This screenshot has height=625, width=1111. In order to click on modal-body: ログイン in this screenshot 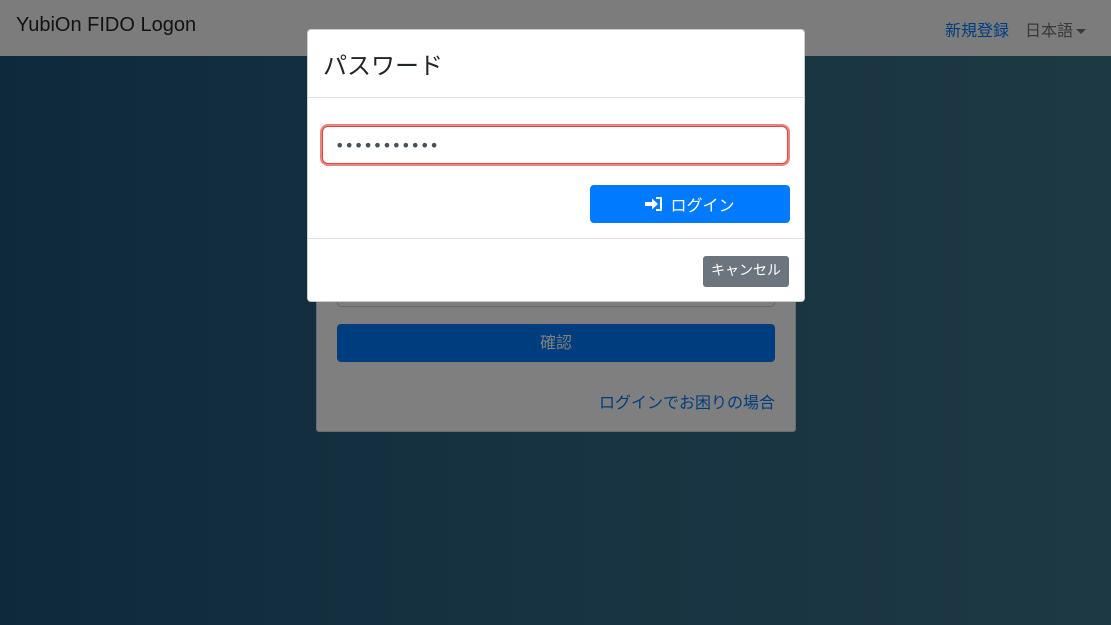, I will do `click(556, 168)`.